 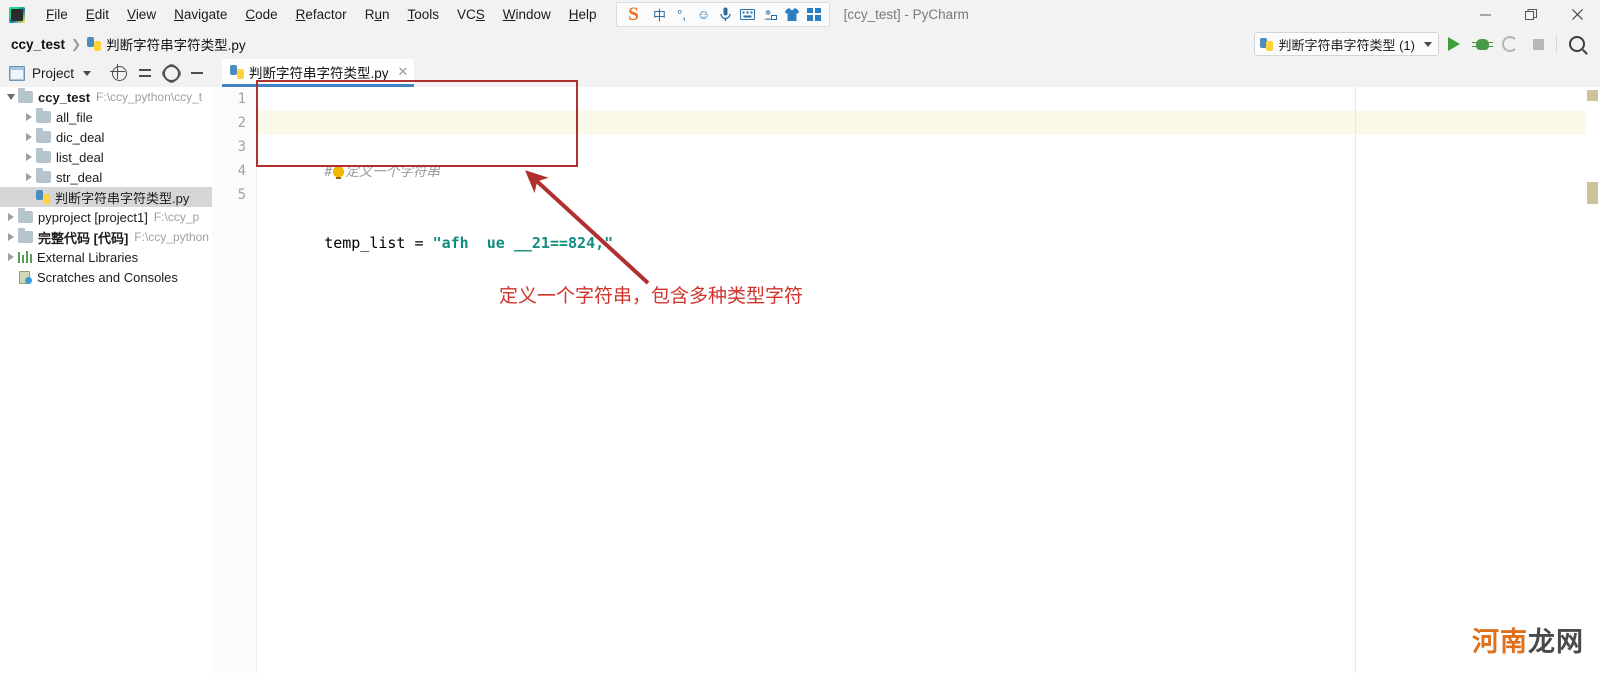 I want to click on menu-item-code: Code, so click(x=261, y=14).